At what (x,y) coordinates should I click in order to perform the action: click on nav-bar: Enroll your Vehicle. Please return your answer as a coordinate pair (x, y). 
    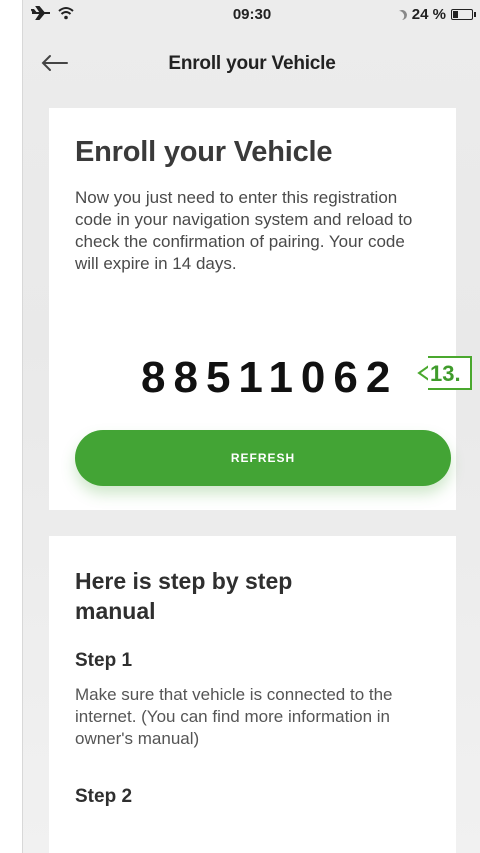
    Looking at the image, I should click on (251, 63).